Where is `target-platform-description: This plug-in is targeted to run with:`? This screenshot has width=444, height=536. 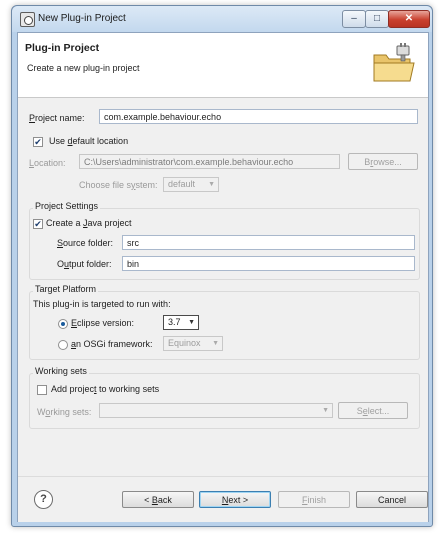
target-platform-description: This plug-in is targeted to run with: is located at coordinates (102, 304).